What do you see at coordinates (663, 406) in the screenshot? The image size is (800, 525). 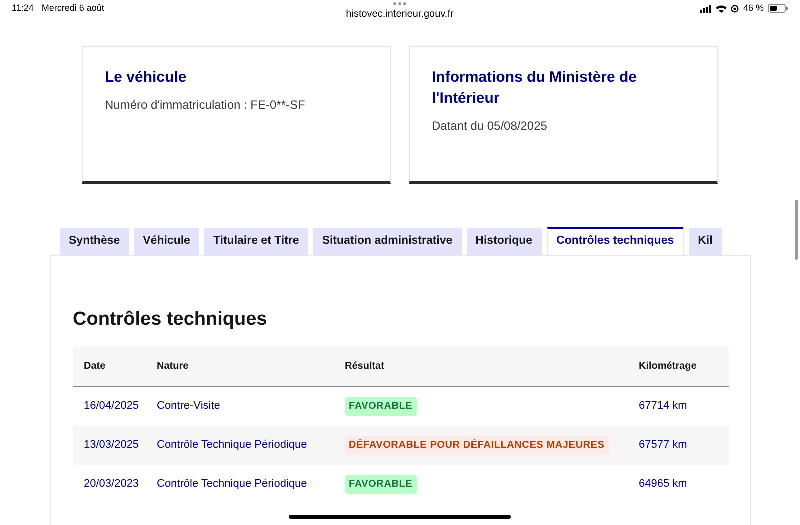 I see `table-cell-text: 67714 km` at bounding box center [663, 406].